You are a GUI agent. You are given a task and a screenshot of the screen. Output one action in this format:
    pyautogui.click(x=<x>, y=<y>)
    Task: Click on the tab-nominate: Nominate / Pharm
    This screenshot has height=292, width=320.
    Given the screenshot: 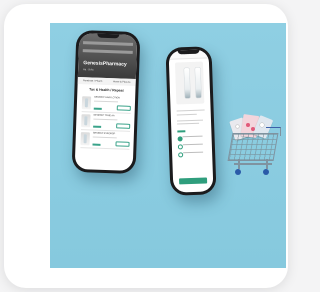 What is the action you would take?
    pyautogui.click(x=92, y=81)
    